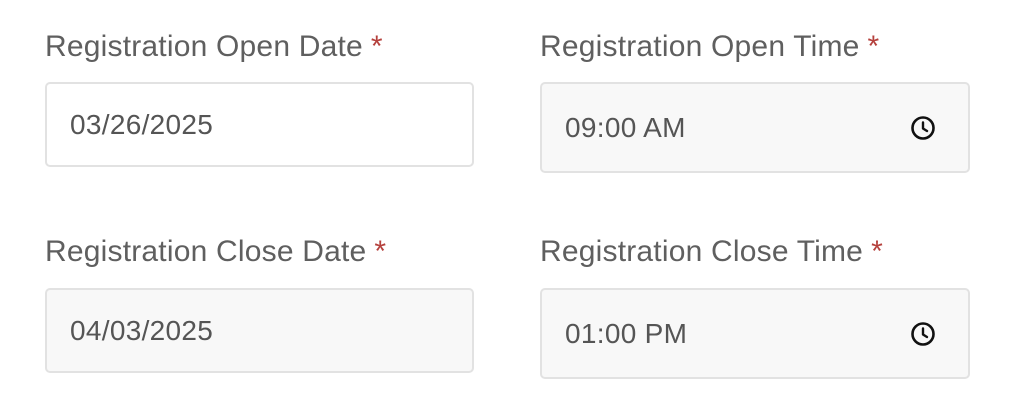 Image resolution: width=1024 pixels, height=406 pixels. I want to click on close-time-label: Registration Close Time *, so click(711, 252).